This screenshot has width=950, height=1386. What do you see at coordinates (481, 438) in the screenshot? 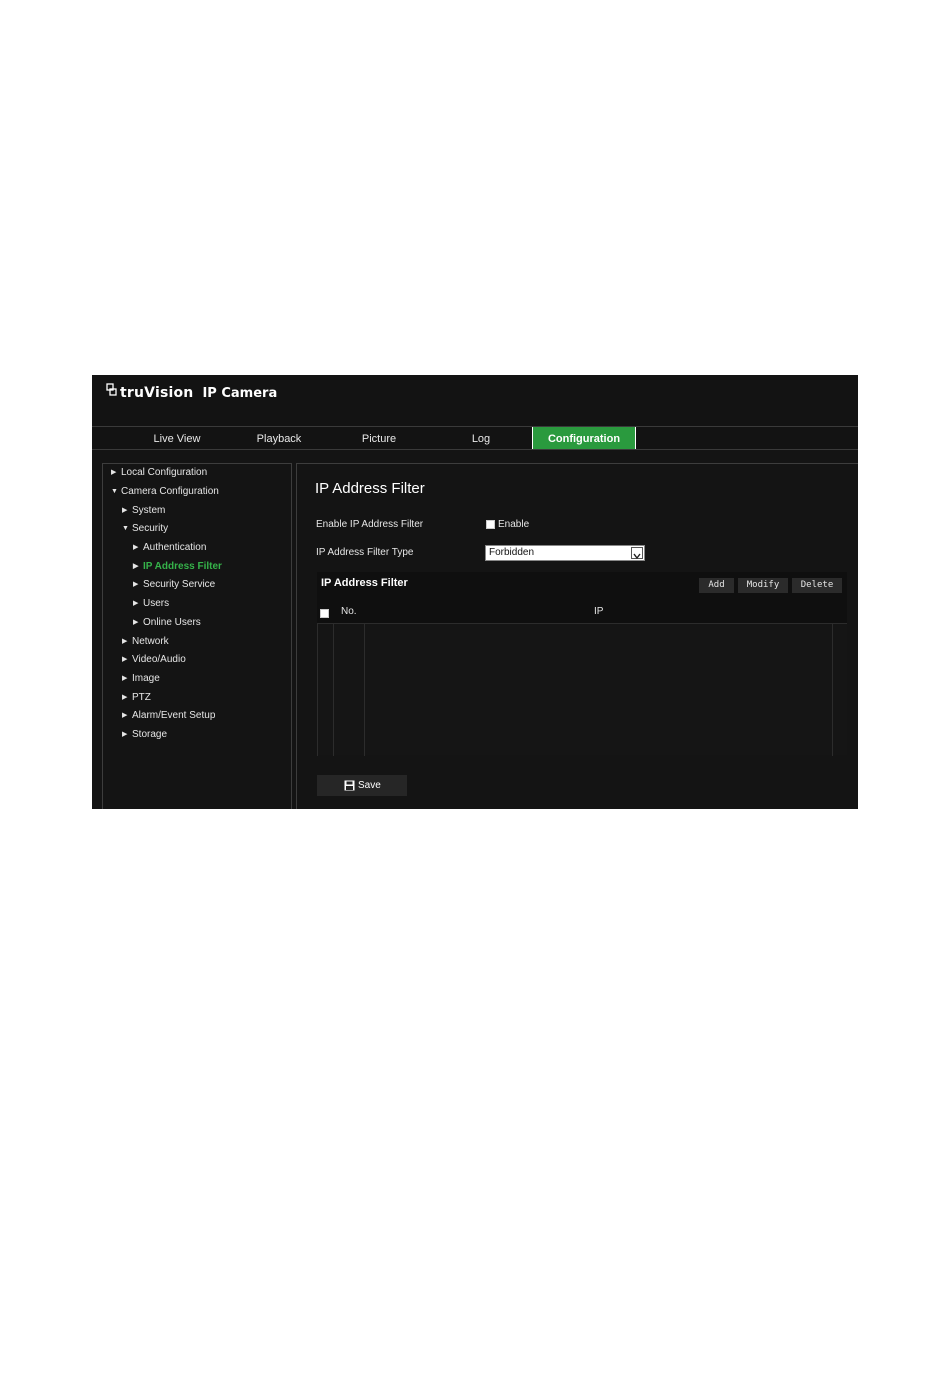
I see `tab-log: Log` at bounding box center [481, 438].